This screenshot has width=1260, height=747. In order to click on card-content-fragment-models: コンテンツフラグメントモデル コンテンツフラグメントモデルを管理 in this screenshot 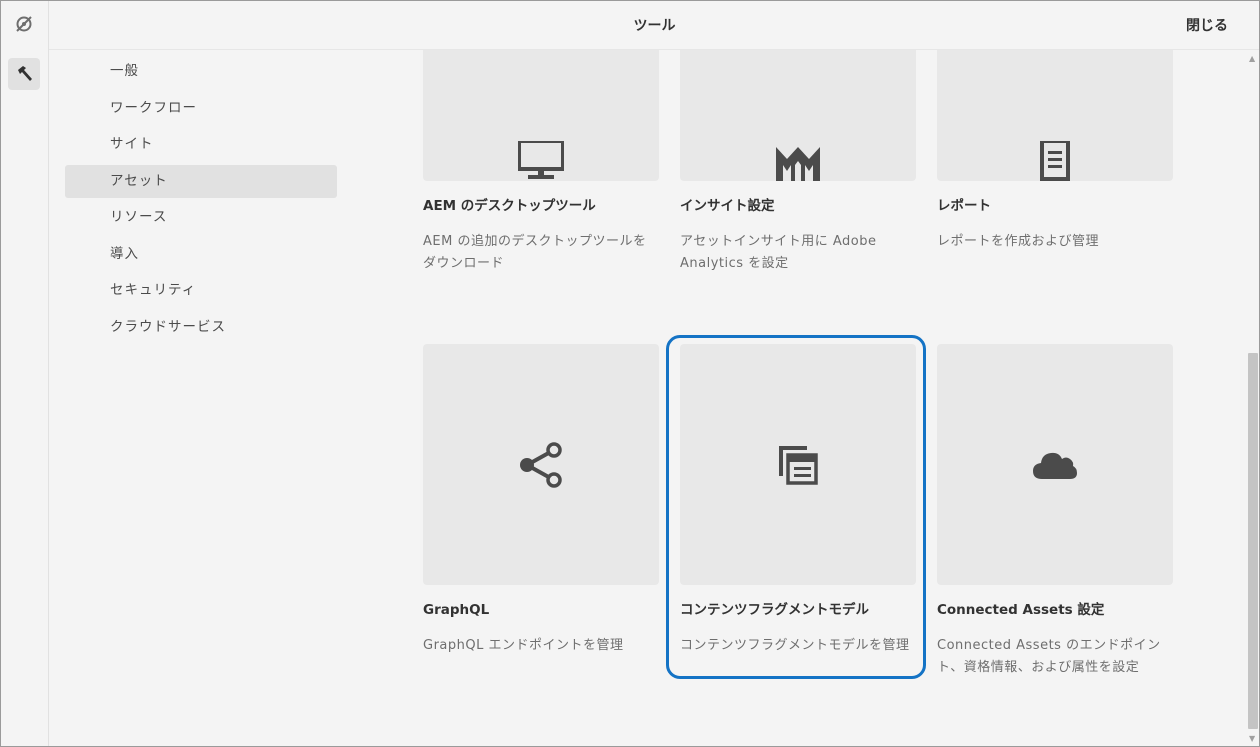, I will do `click(798, 500)`.